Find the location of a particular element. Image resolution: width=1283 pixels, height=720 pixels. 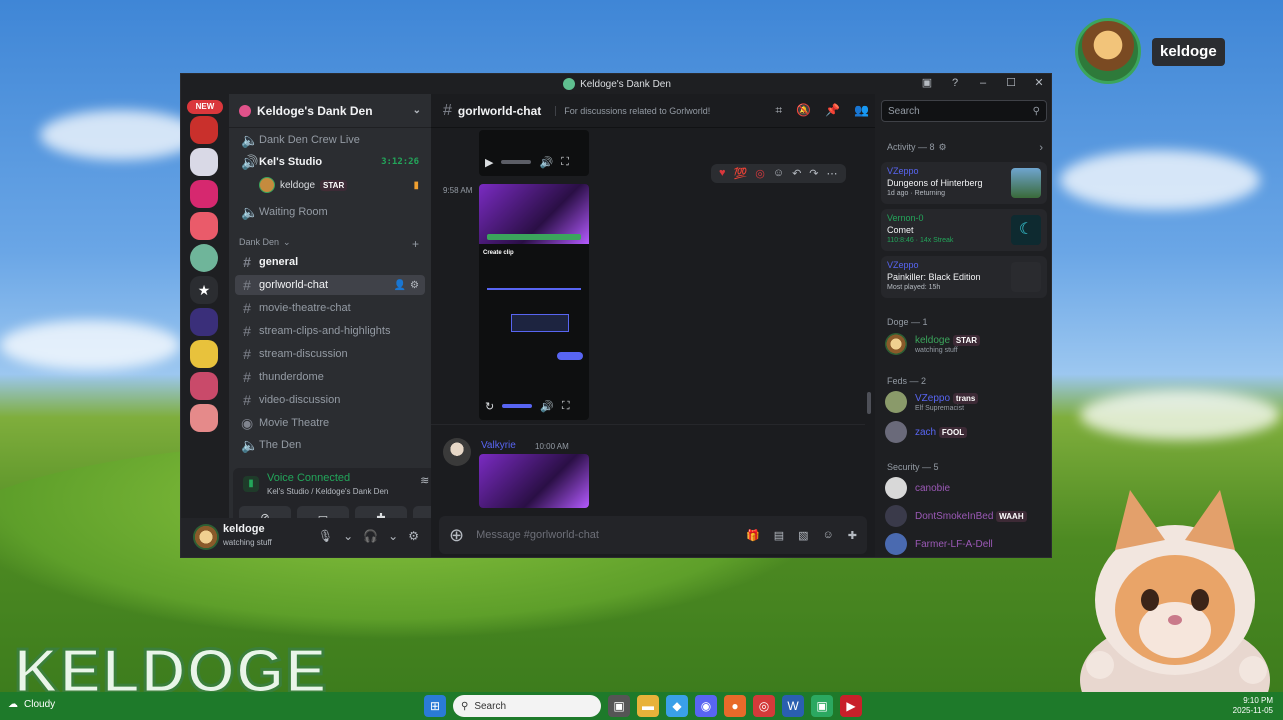

headphones-icon: 🎧 is located at coordinates (370, 536).